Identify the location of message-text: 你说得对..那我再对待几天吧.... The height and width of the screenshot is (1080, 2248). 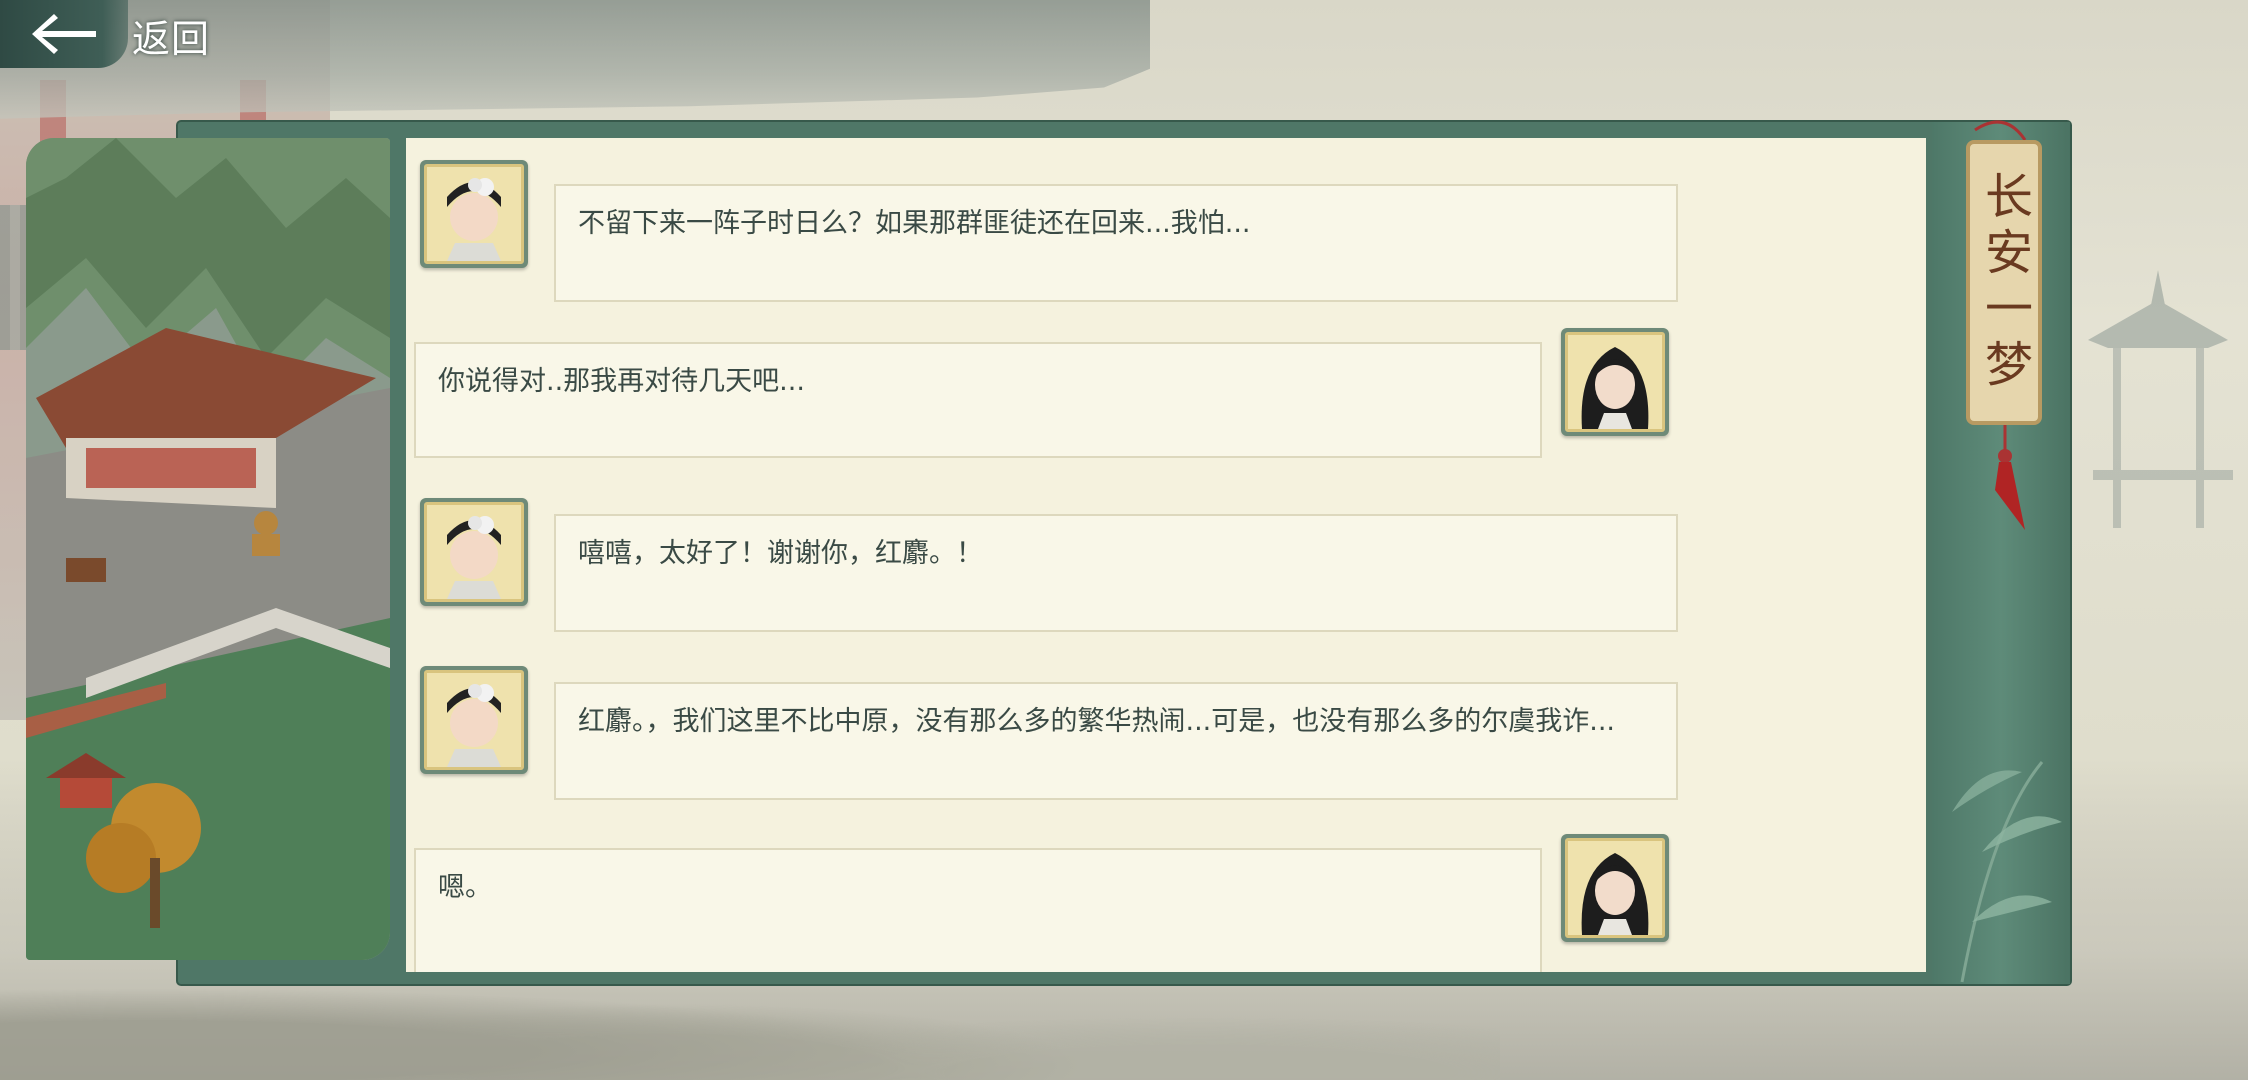
(621, 381).